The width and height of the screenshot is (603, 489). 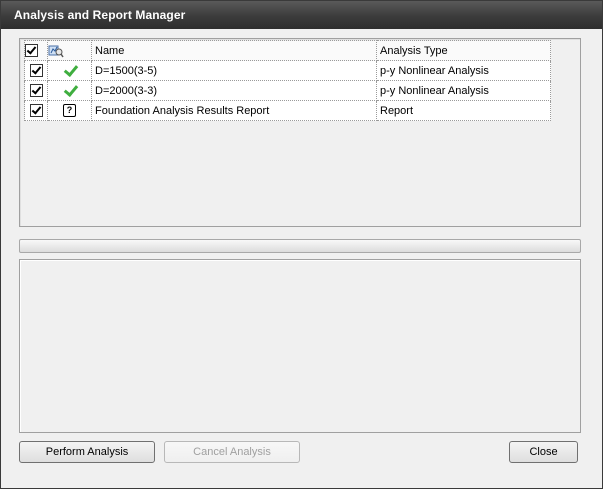 I want to click on select-all-checkbox, so click(x=31, y=50).